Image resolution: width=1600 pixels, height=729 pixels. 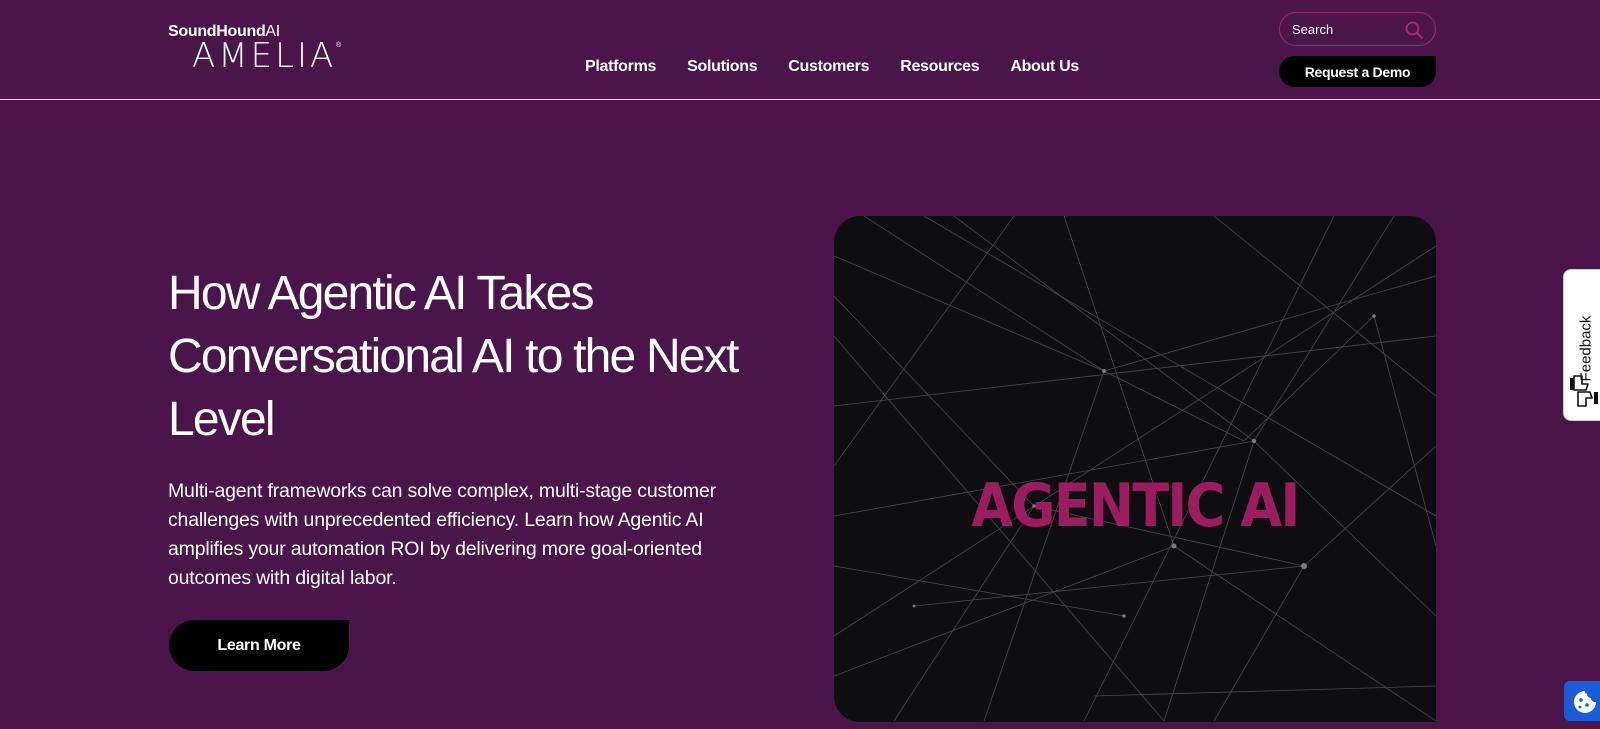 I want to click on learn-more-button: Learn More, so click(x=259, y=645).